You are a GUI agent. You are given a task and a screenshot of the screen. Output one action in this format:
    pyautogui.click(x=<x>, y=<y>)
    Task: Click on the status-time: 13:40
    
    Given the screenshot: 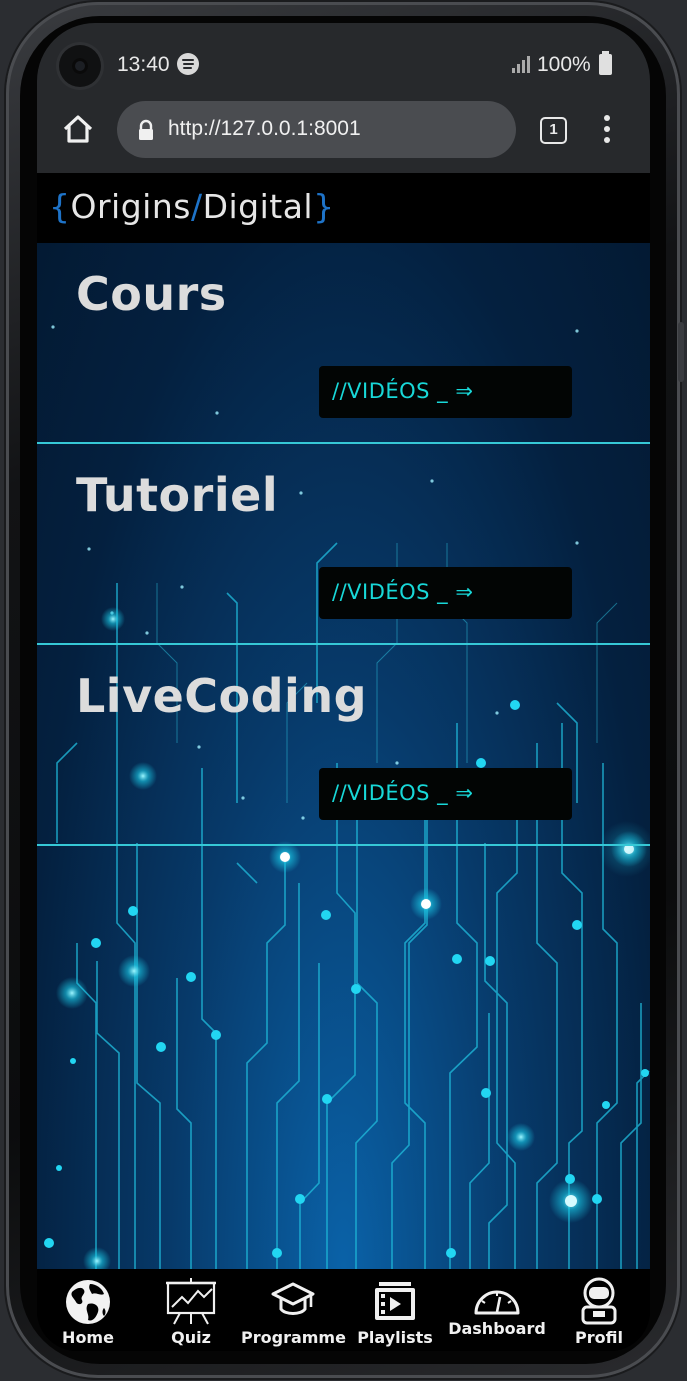 What is the action you would take?
    pyautogui.click(x=143, y=64)
    